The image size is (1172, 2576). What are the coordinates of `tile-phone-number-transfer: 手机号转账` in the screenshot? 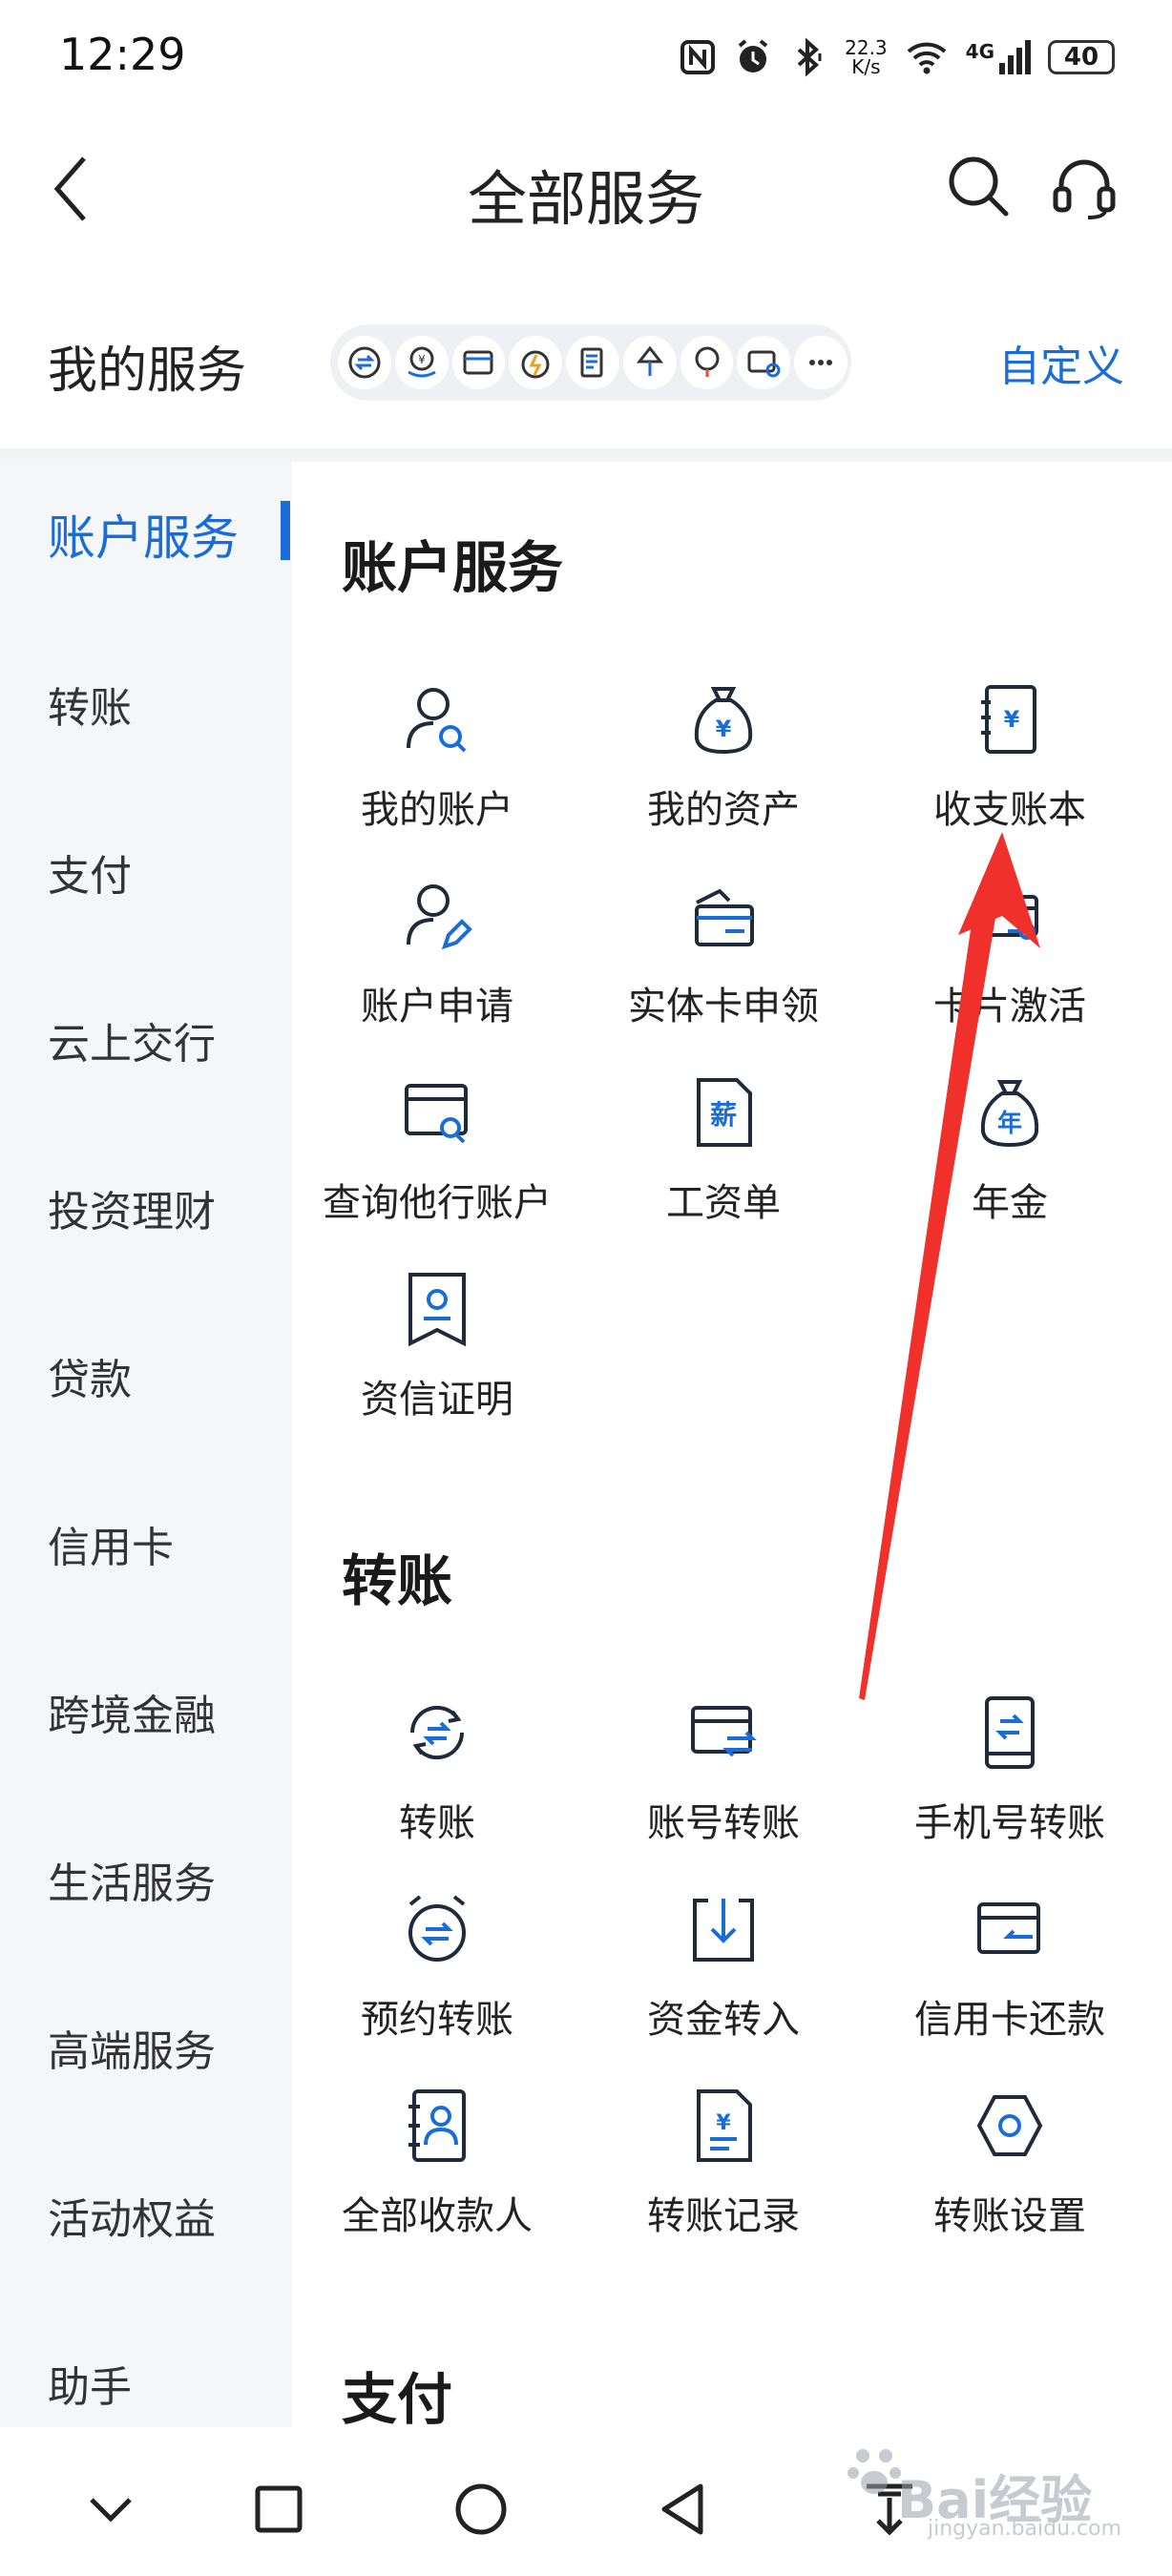 It's located at (1010, 1789).